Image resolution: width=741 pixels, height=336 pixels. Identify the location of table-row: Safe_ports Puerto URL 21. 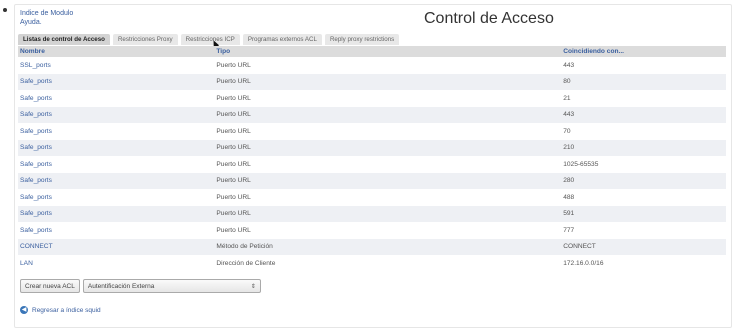
(372, 98).